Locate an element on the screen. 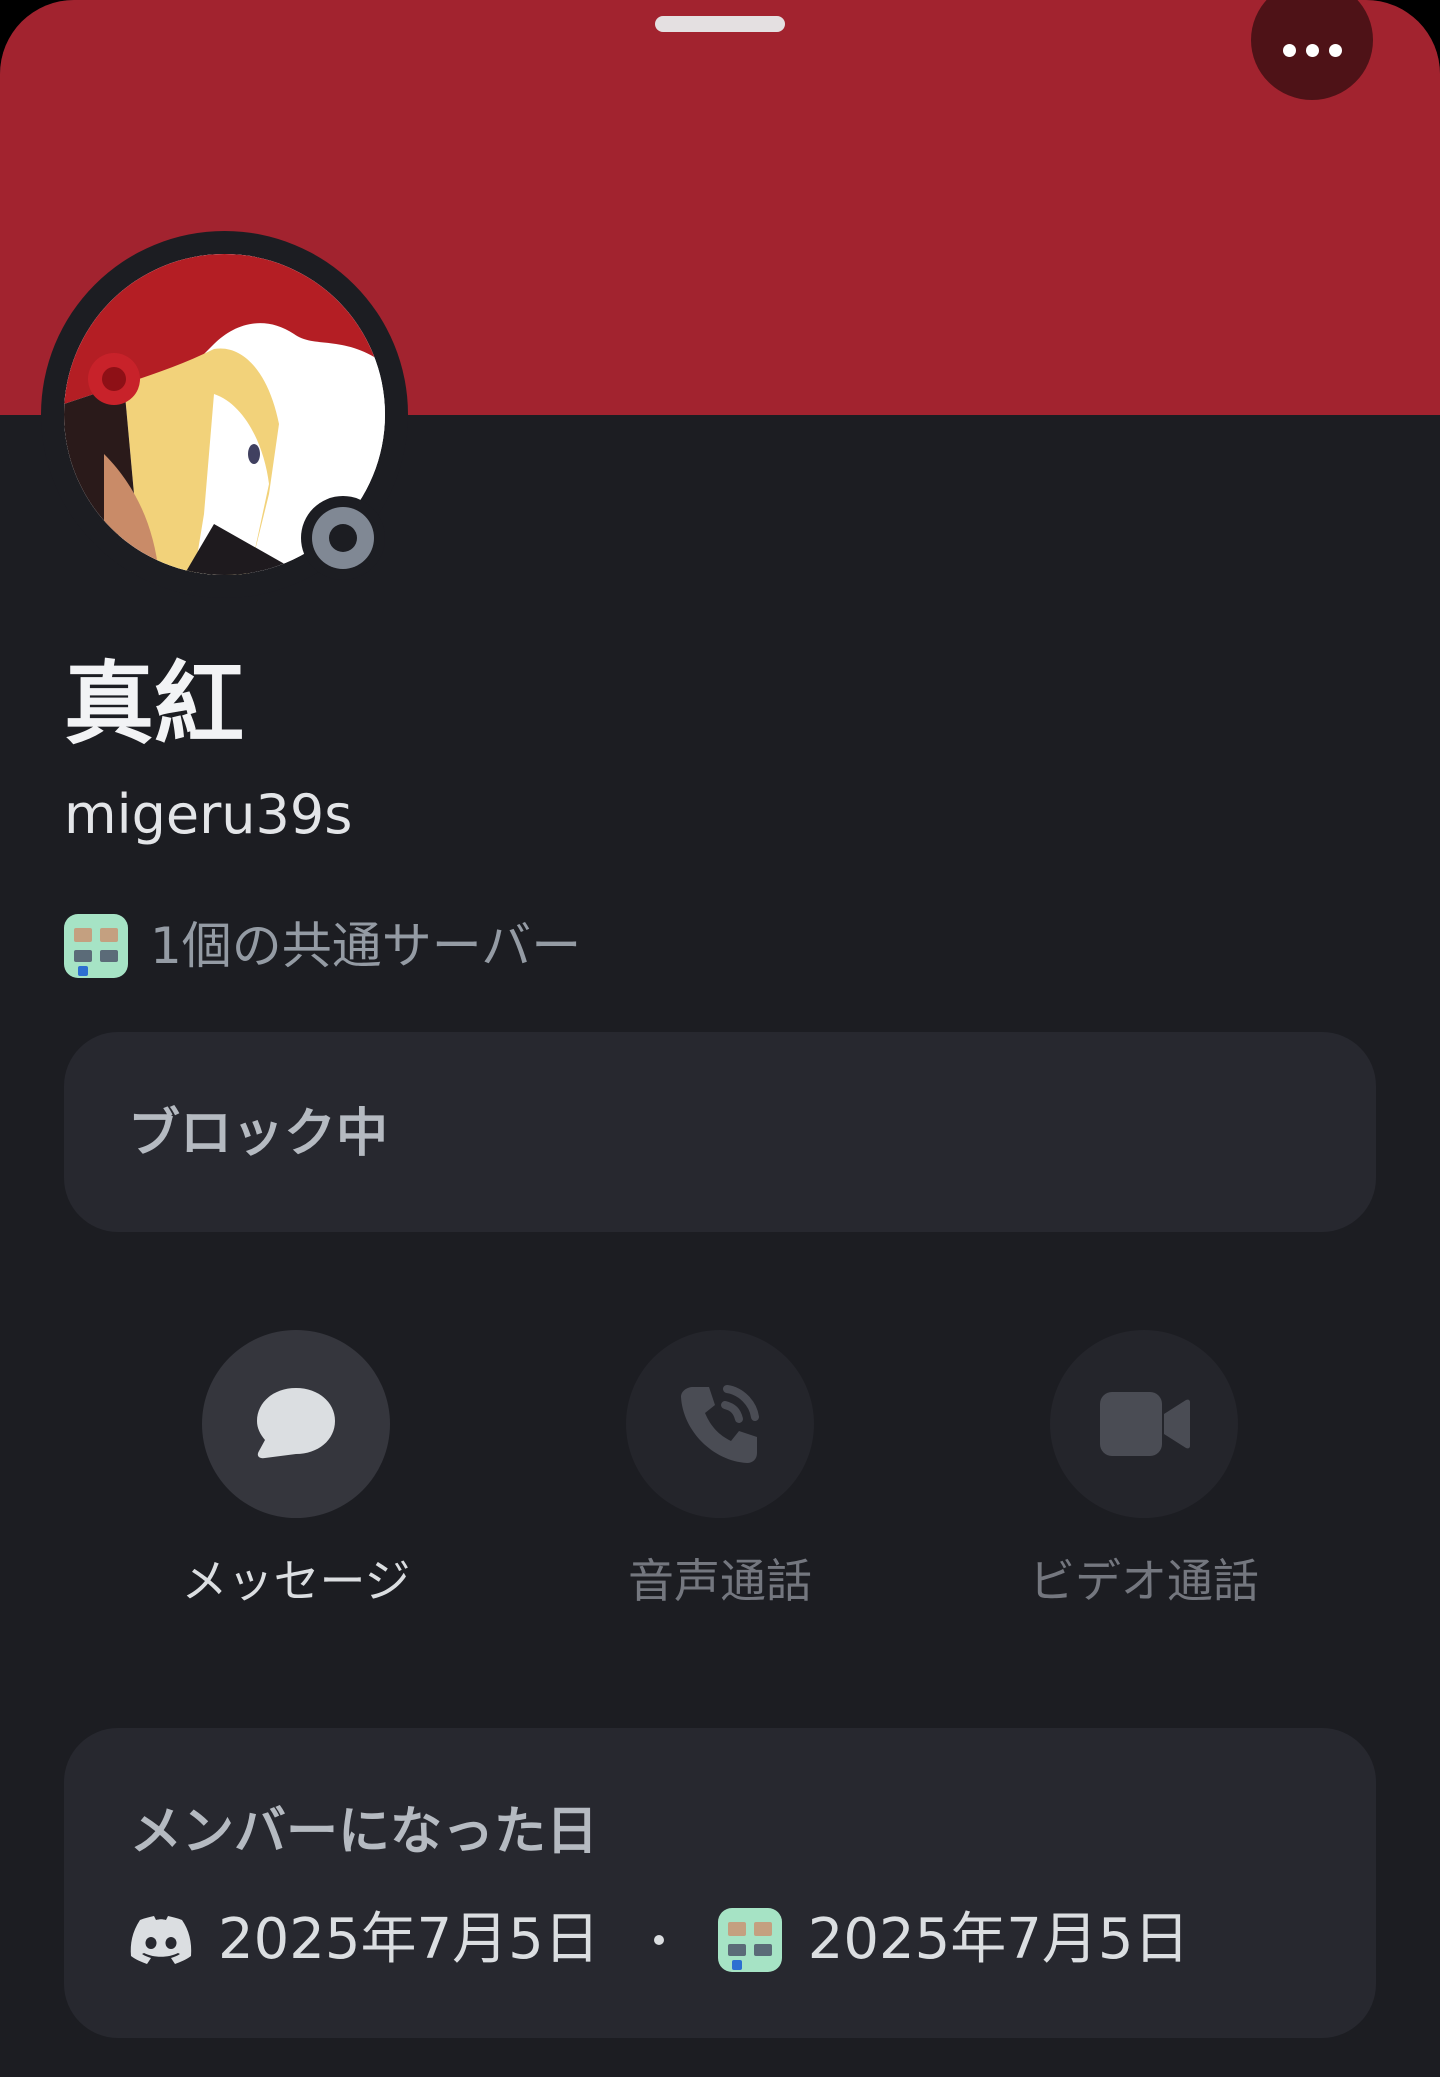 This screenshot has height=2077, width=1440. message-button-label: メッセージ is located at coordinates (296, 1581).